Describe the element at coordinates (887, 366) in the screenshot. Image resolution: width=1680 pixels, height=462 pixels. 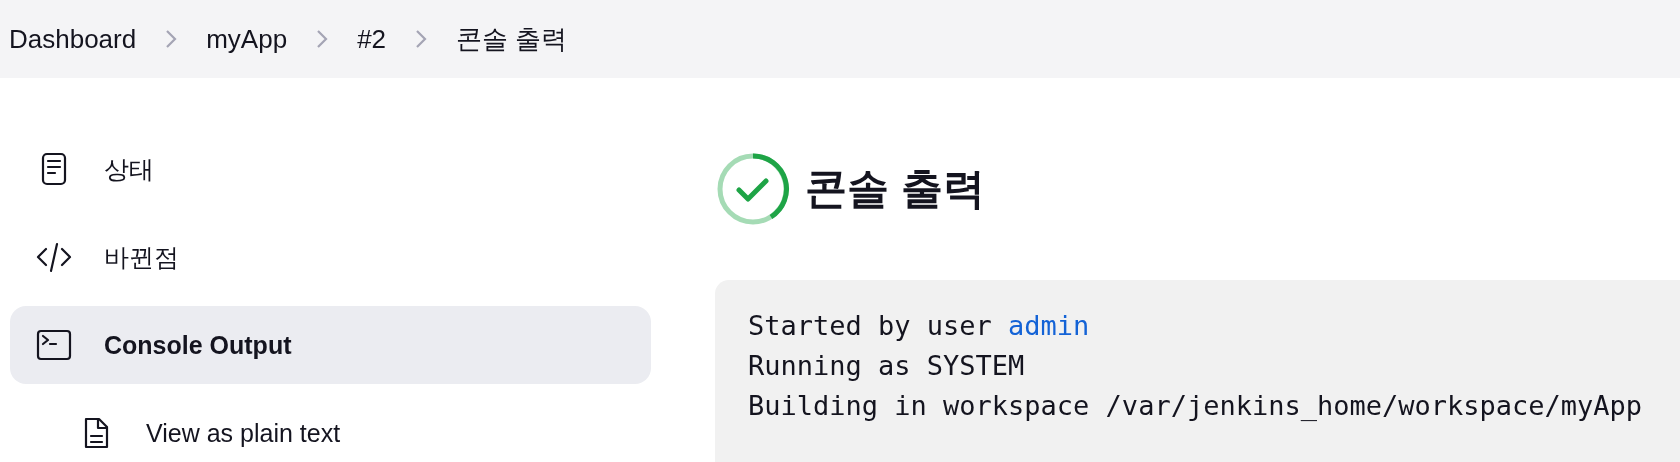
I see `console-line: Running as SYSTEM` at that location.